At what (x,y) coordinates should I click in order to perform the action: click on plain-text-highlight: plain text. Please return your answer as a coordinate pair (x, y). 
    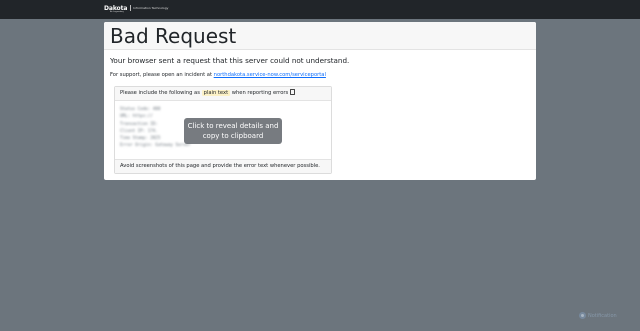
    Looking at the image, I should click on (216, 93).